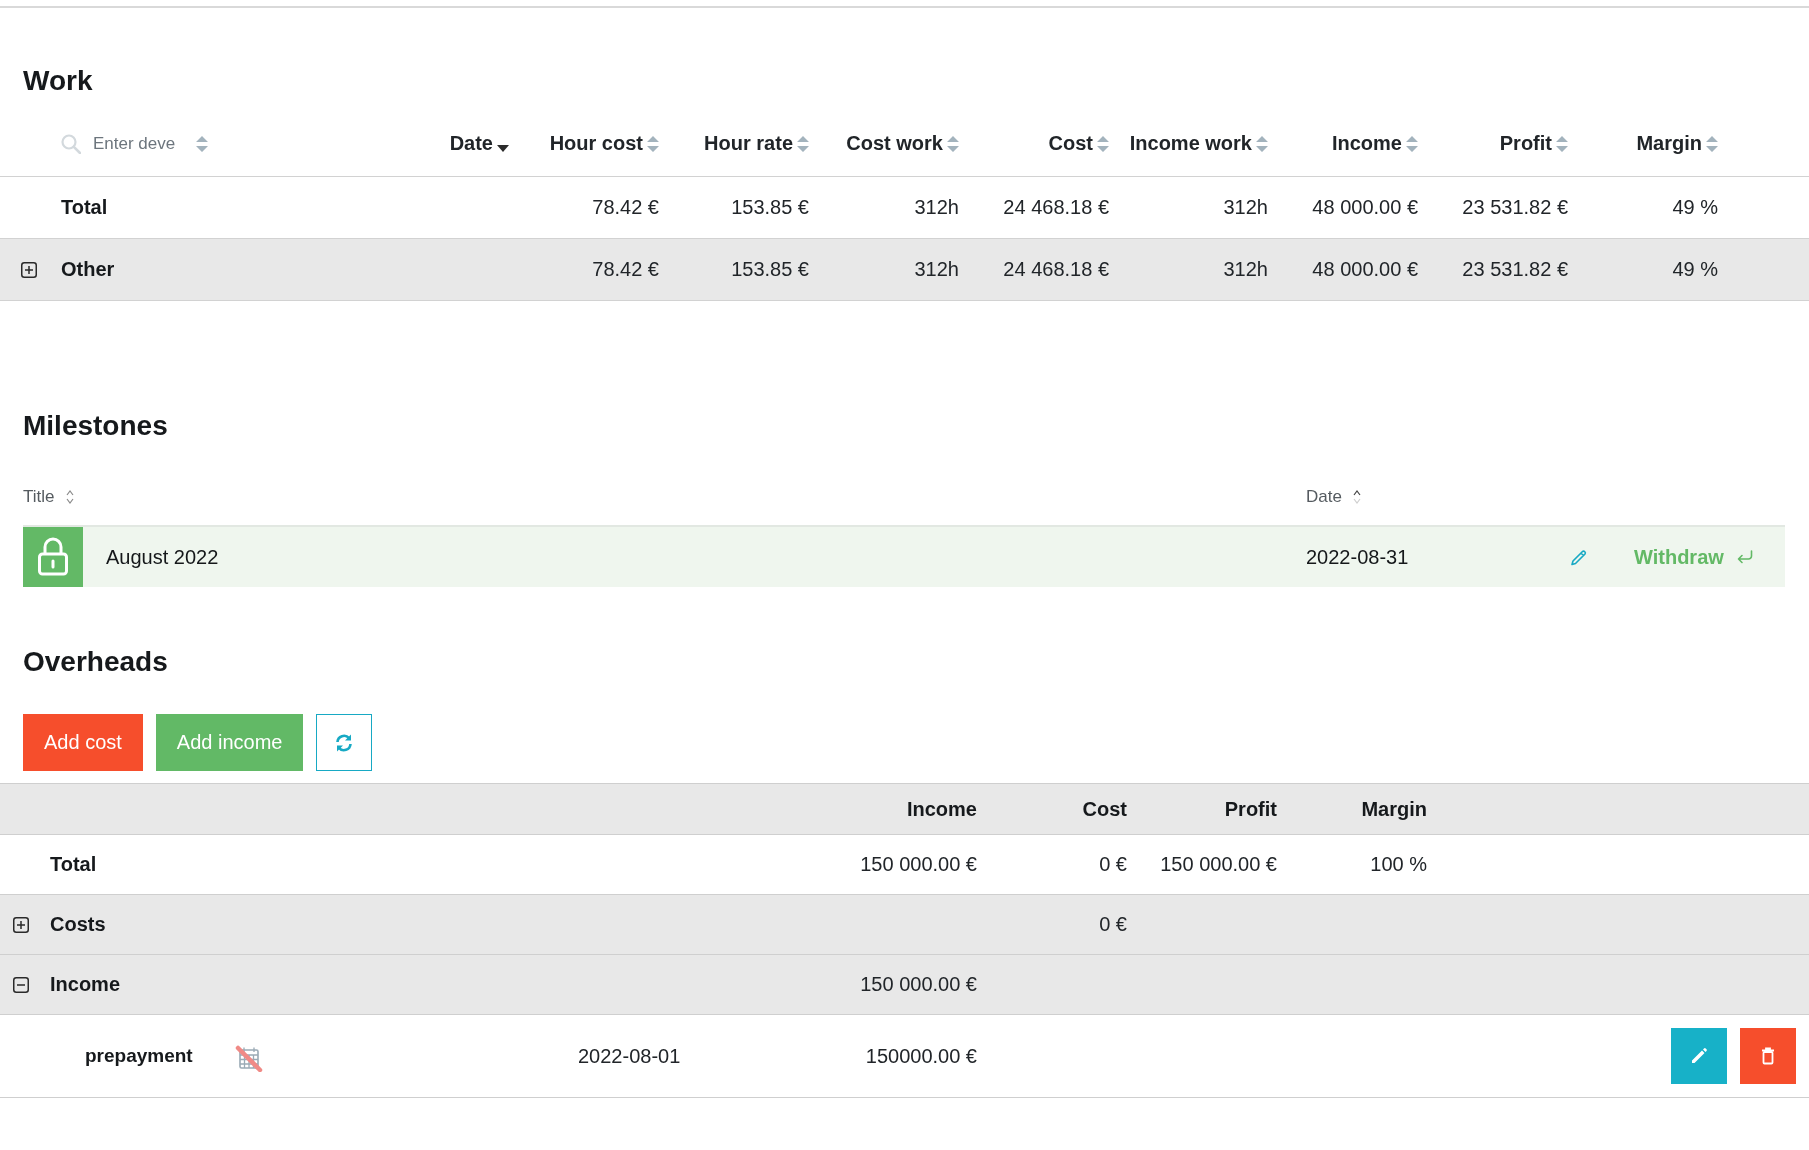  What do you see at coordinates (71, 143) in the screenshot?
I see `search-icon` at bounding box center [71, 143].